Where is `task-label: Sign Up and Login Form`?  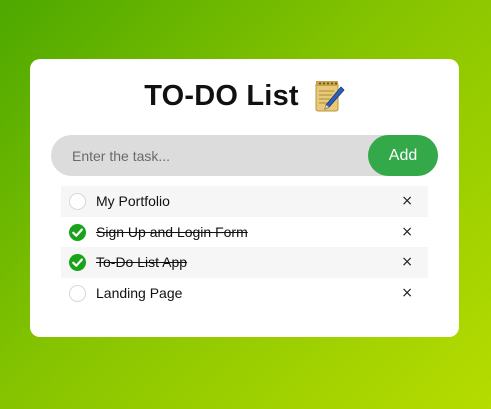
task-label: Sign Up and Login Form is located at coordinates (172, 231).